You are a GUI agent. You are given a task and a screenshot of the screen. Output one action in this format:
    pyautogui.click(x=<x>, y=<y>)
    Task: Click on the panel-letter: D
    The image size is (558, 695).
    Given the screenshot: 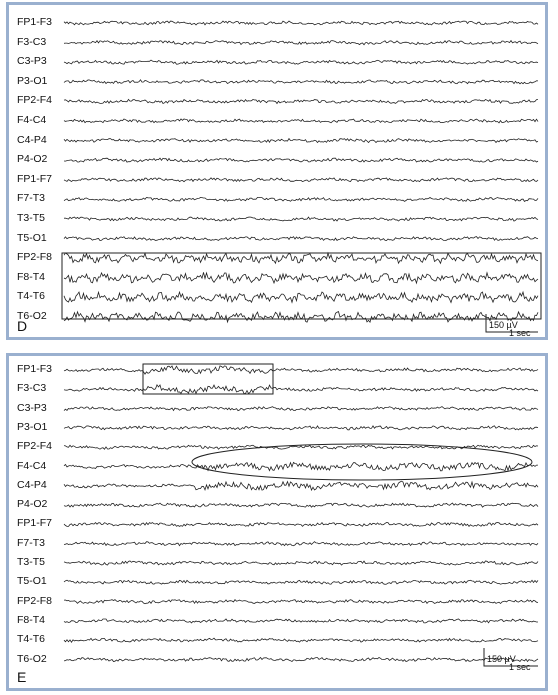 What is the action you would take?
    pyautogui.click(x=22, y=326)
    